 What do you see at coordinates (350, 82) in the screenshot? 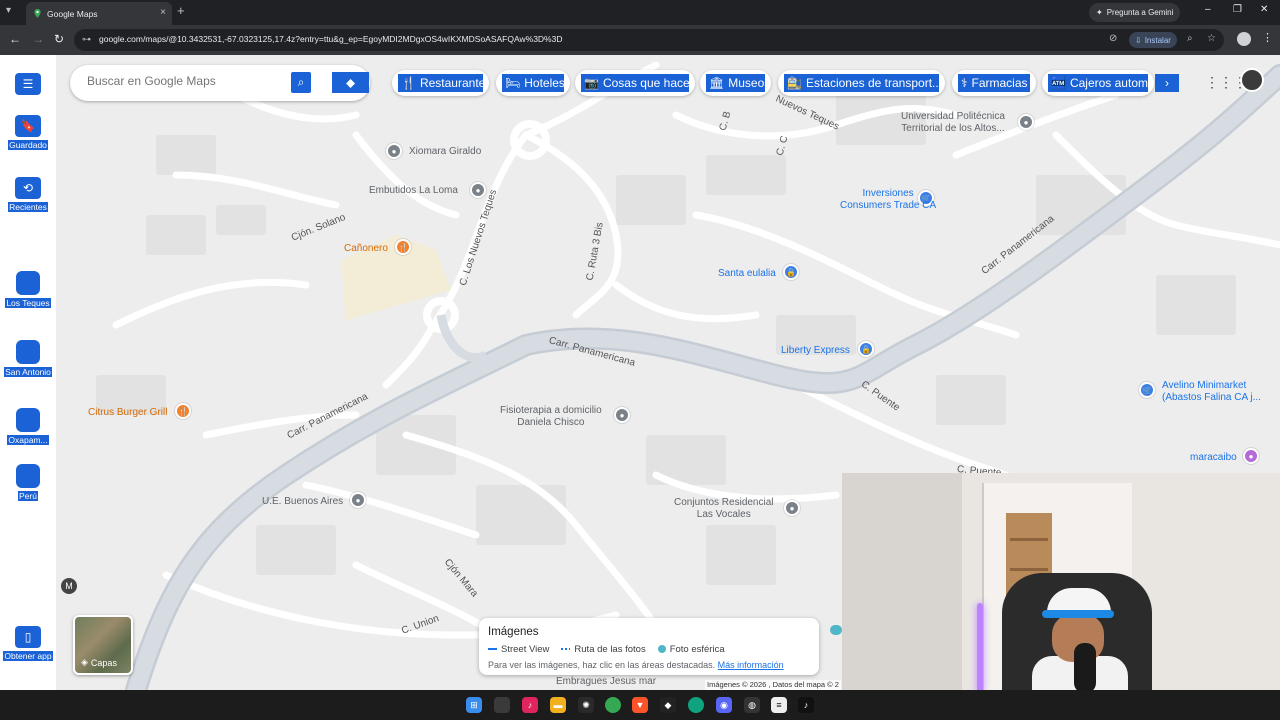
I see `directions-icon: ⬥` at bounding box center [350, 82].